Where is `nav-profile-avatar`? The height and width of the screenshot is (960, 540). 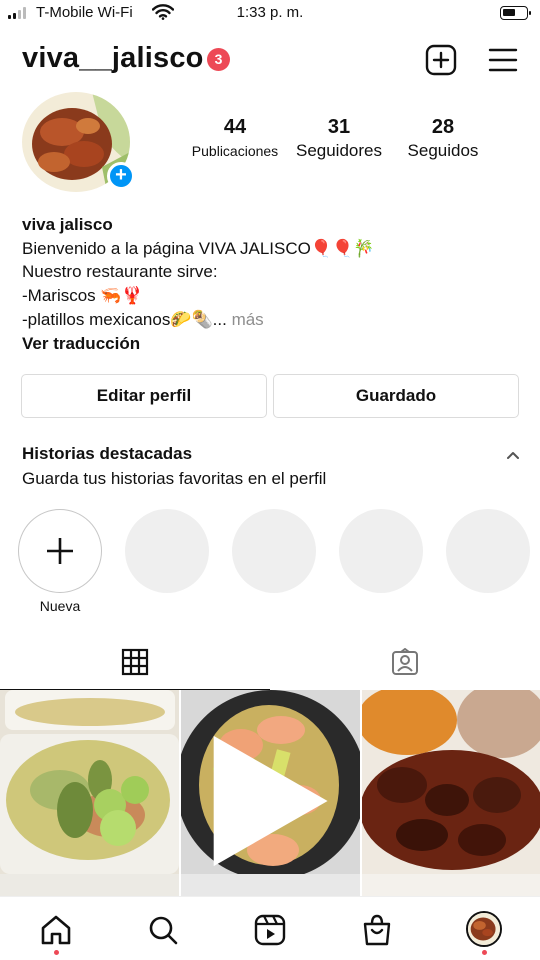 nav-profile-avatar is located at coordinates (484, 929).